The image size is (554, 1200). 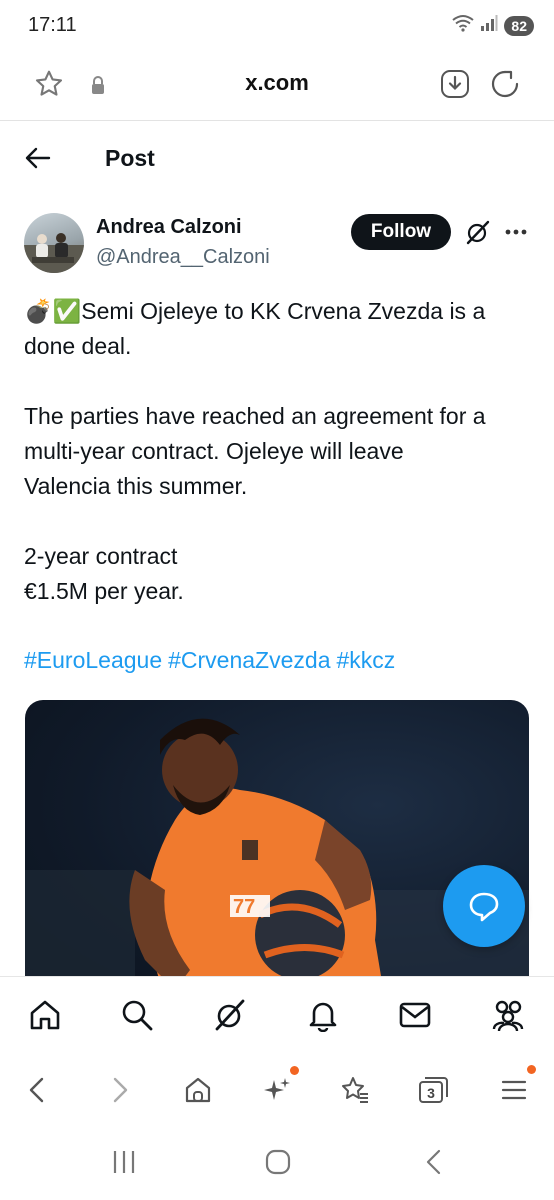 I want to click on url-bar: x.com, so click(x=277, y=83).